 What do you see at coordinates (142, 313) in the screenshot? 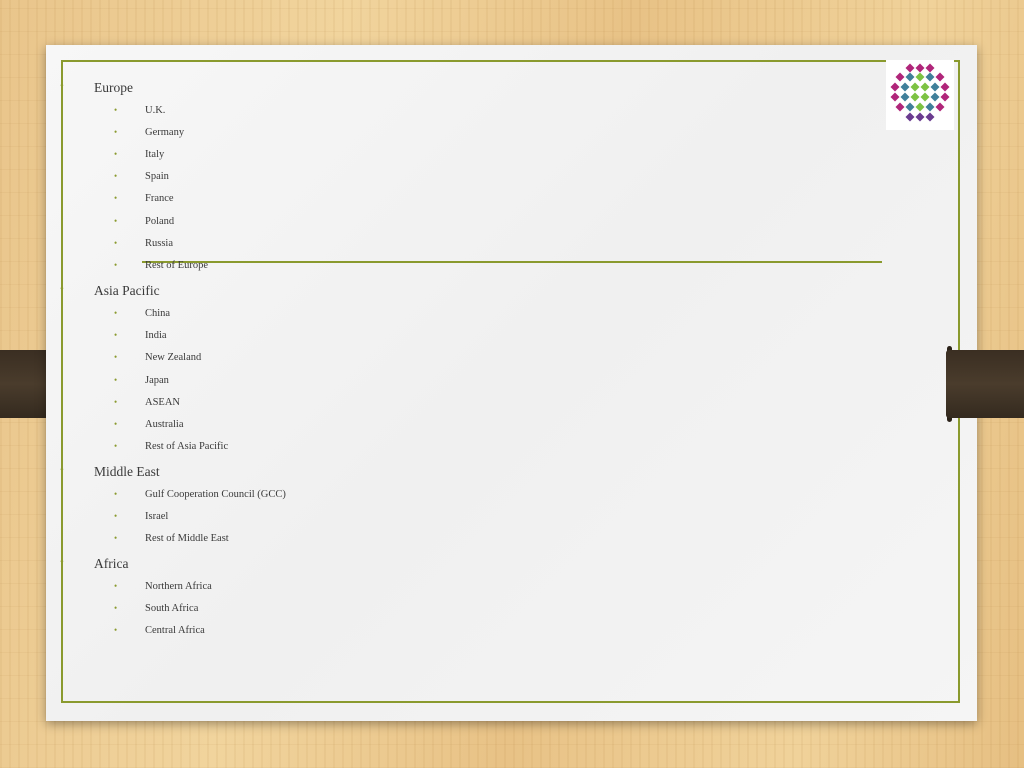
I see `list-item: • China` at bounding box center [142, 313].